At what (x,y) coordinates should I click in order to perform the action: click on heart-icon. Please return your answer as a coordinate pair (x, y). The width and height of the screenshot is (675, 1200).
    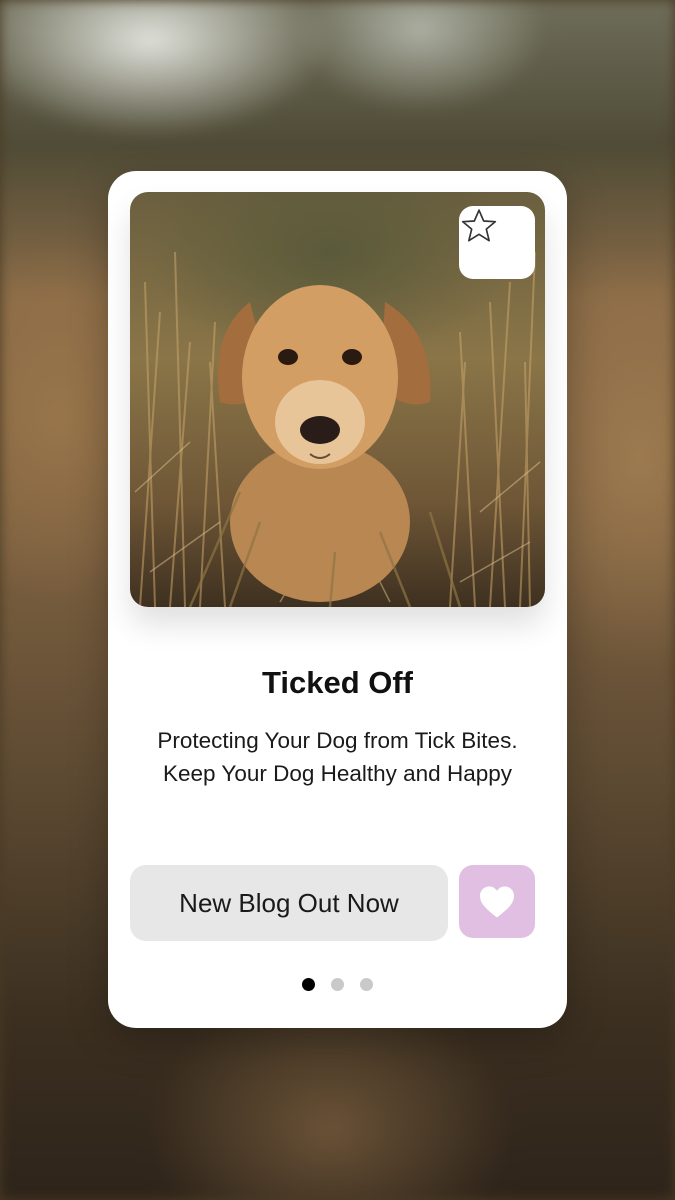
    Looking at the image, I should click on (497, 901).